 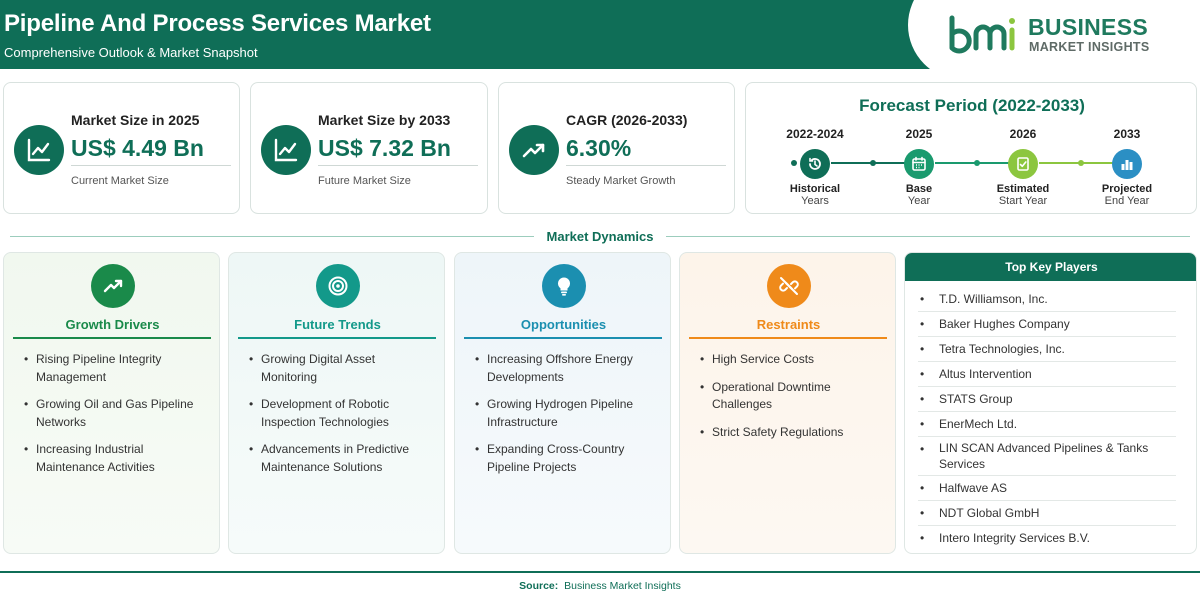 I want to click on list-item: Growing Digital Asset Monitoring, so click(x=341, y=368).